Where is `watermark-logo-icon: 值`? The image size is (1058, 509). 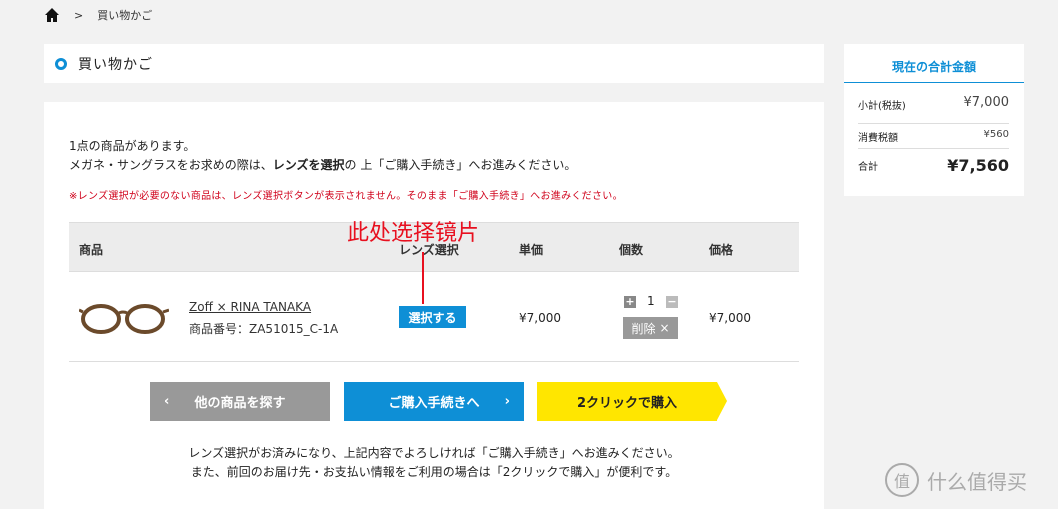 watermark-logo-icon: 值 is located at coordinates (902, 480).